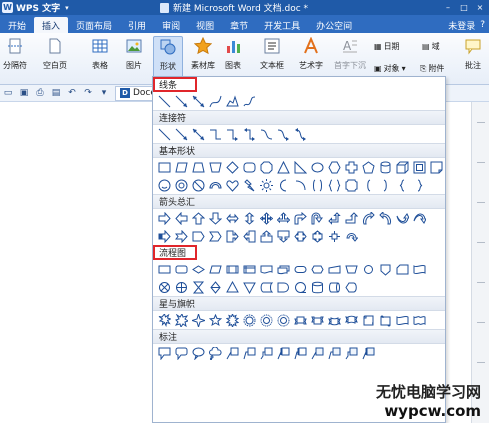 Image resolution: width=489 pixels, height=423 pixels. What do you see at coordinates (431, 46) in the screenshot?
I see `field-button: ▤ 域` at bounding box center [431, 46].